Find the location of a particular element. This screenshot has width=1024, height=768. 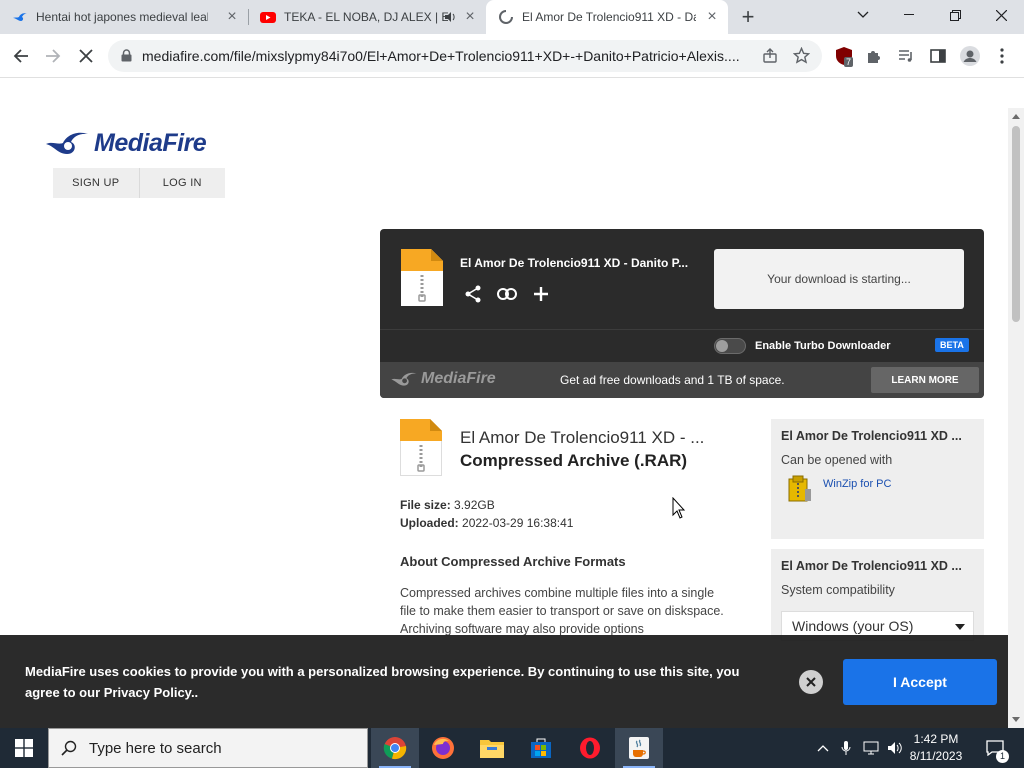

tab-title: El Amor De Trolencio911 XD - Da is located at coordinates (609, 17).